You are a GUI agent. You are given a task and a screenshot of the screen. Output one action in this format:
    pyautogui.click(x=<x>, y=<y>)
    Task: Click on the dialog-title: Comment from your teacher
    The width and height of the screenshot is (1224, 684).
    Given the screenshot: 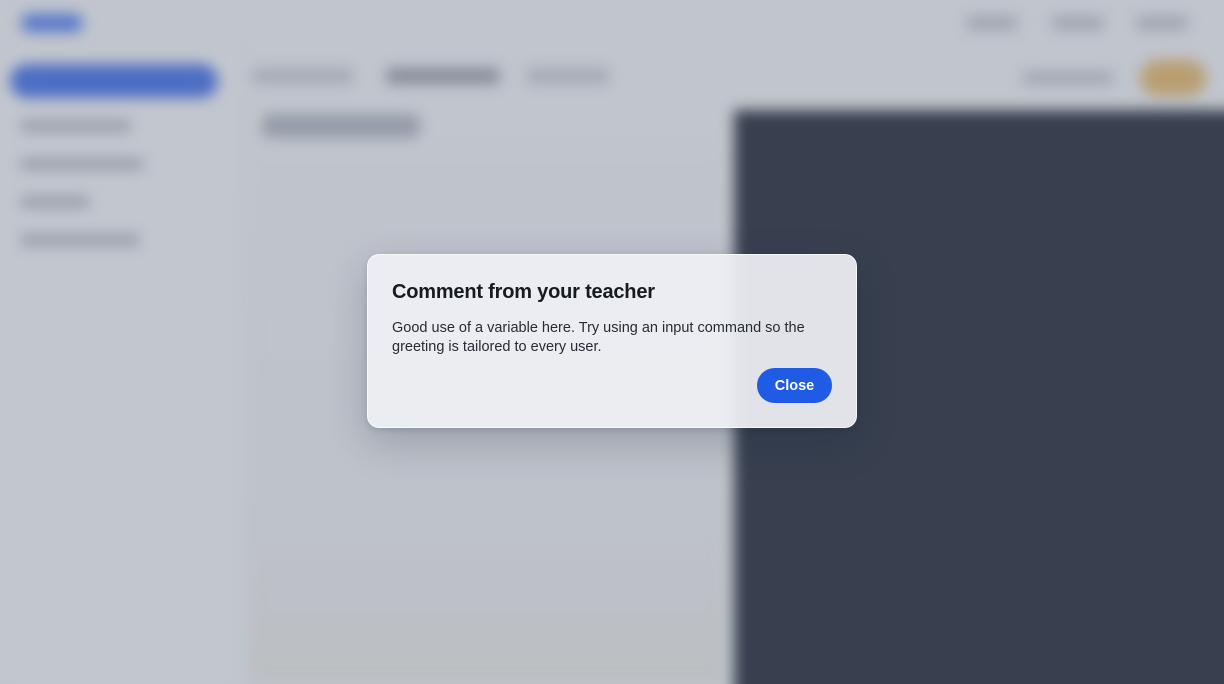 What is the action you would take?
    pyautogui.click(x=523, y=292)
    